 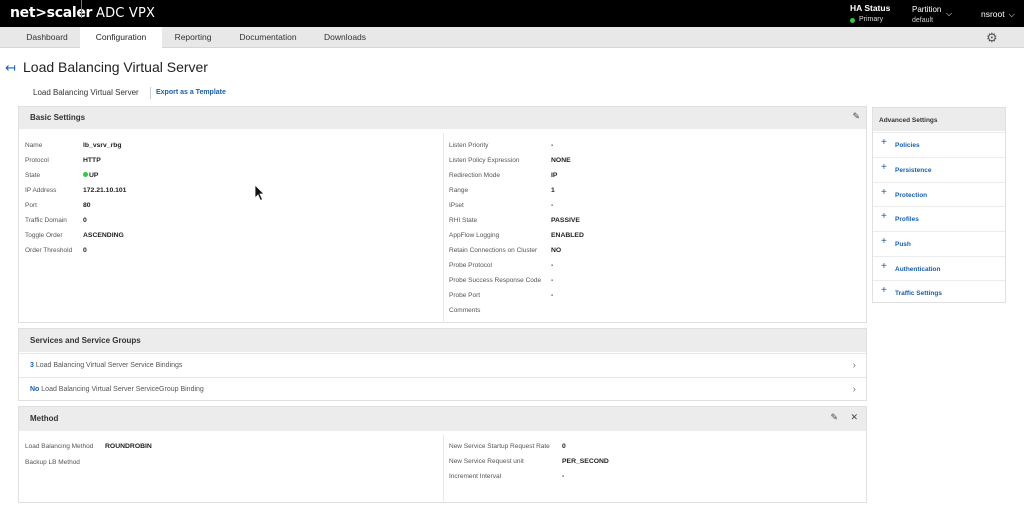 What do you see at coordinates (102, 145) in the screenshot?
I see `field-value: lb_vsrv_rbg` at bounding box center [102, 145].